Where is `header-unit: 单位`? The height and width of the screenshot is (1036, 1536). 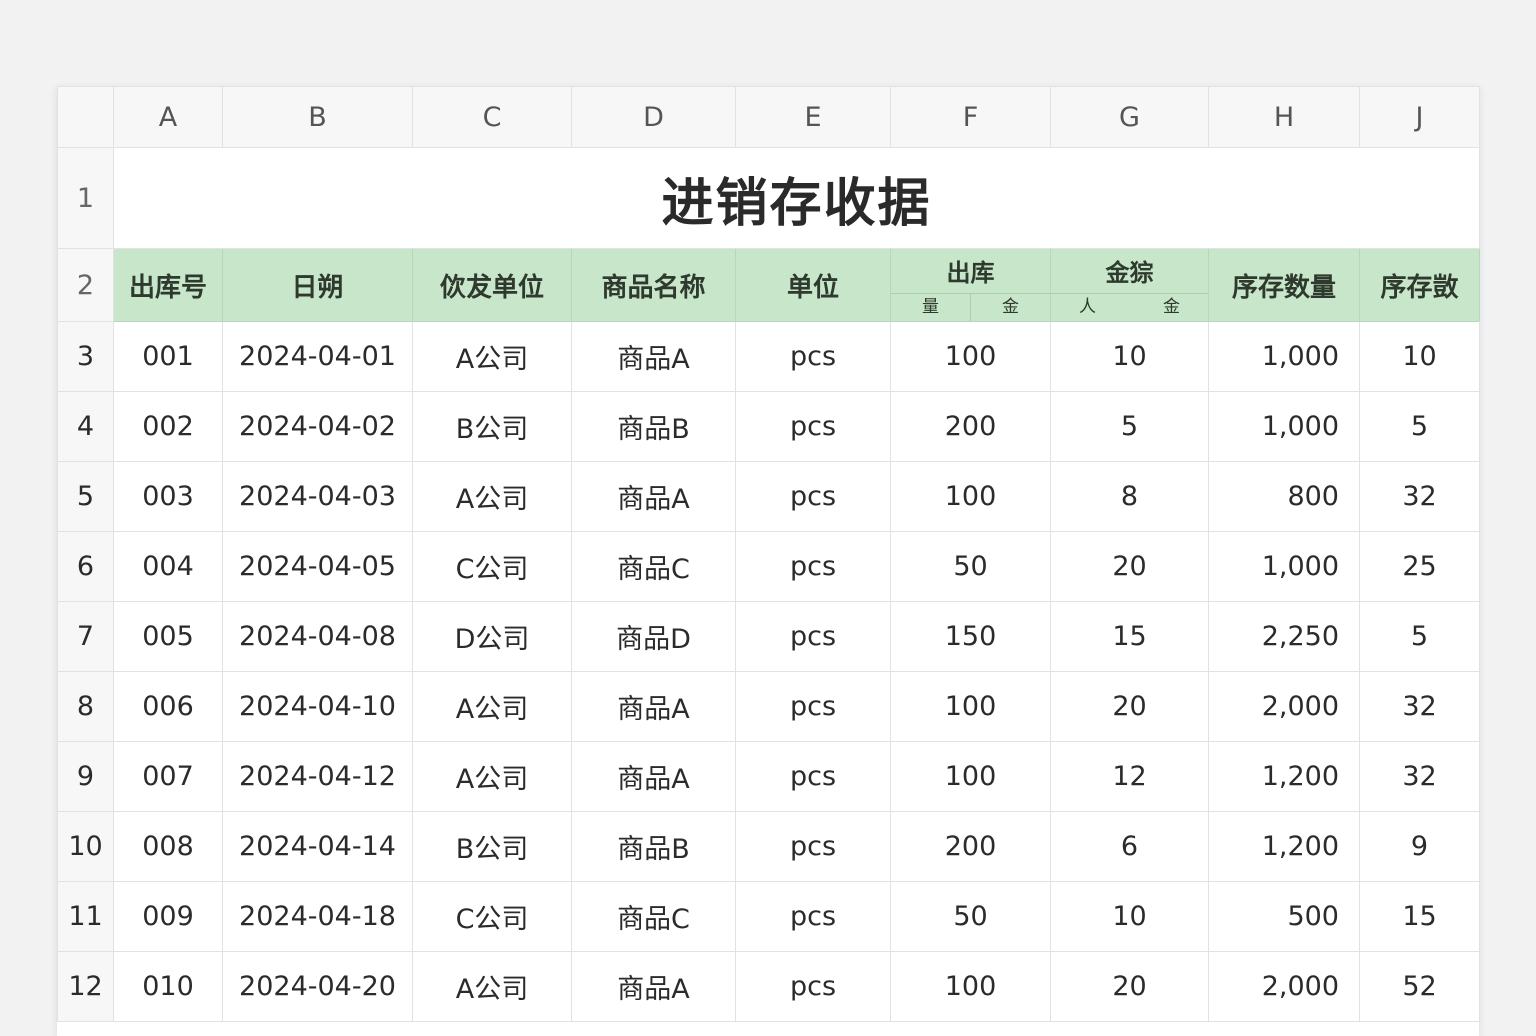
header-unit: 单位 is located at coordinates (813, 285).